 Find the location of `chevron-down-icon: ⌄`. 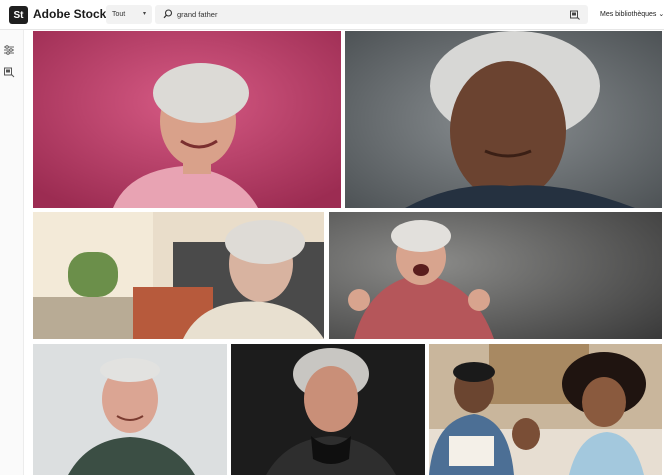

chevron-down-icon: ⌄ is located at coordinates (661, 14).